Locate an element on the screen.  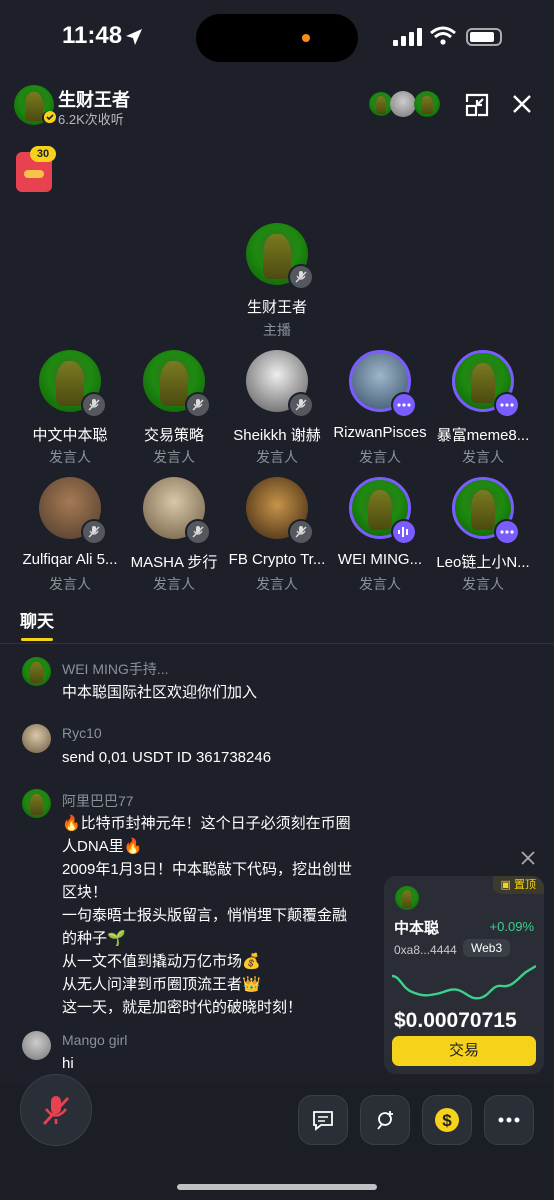
home-indicator is located at coordinates (277, 1187).